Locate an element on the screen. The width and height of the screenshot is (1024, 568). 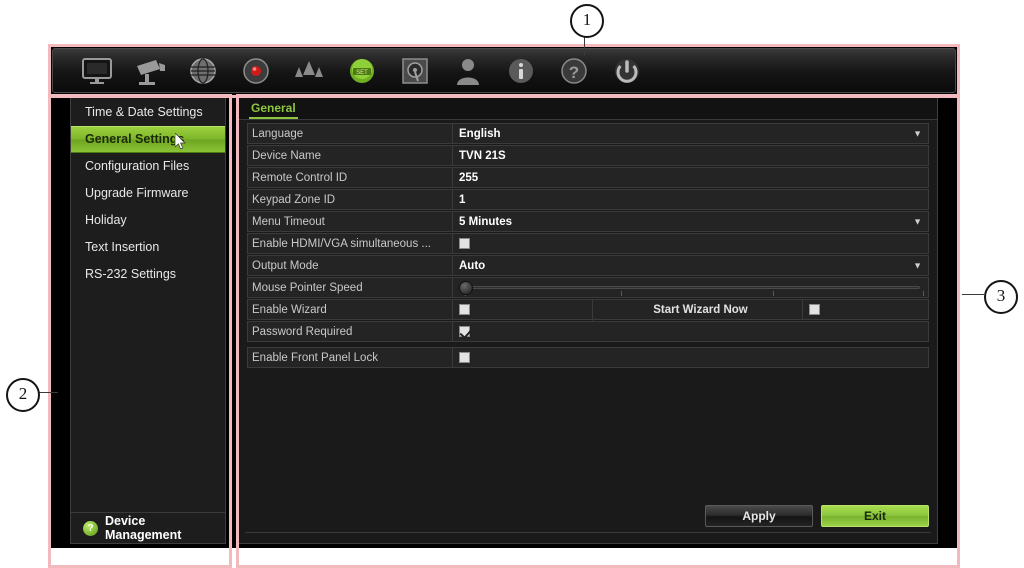
start-wizard-now-button: Start Wizard Now is located at coordinates (697, 309).